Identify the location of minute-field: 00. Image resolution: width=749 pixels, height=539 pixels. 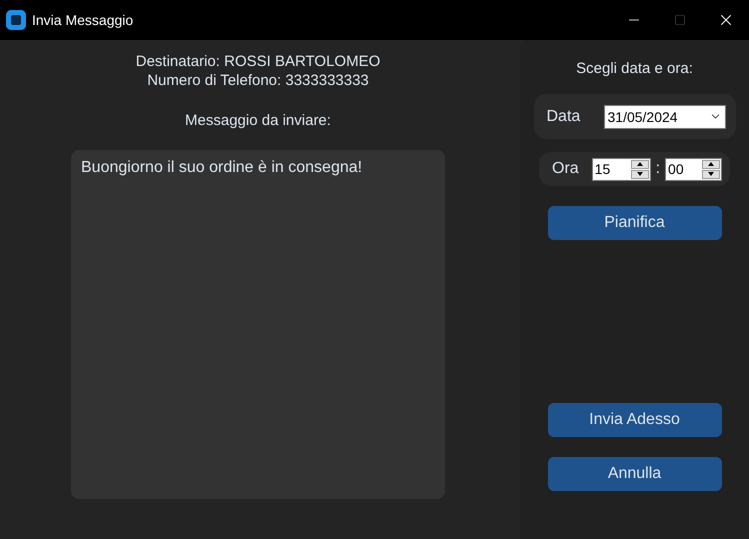
(693, 169).